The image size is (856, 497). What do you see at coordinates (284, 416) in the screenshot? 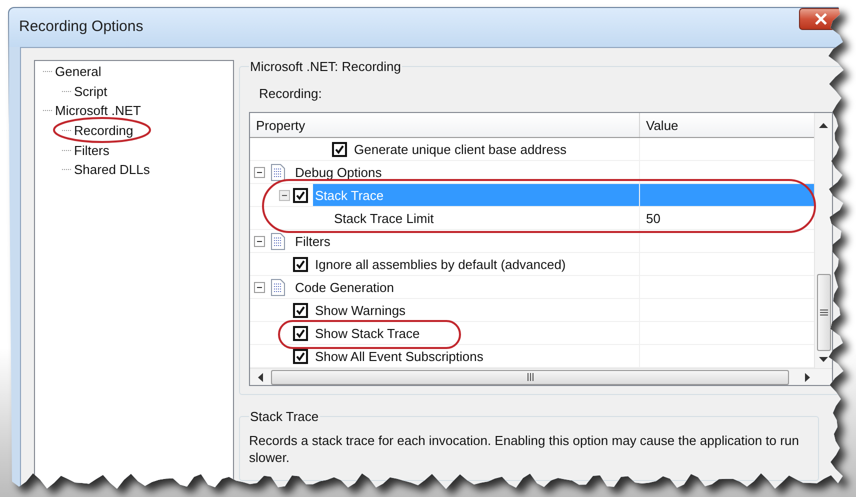
I see `group-title: Stack Trace` at bounding box center [284, 416].